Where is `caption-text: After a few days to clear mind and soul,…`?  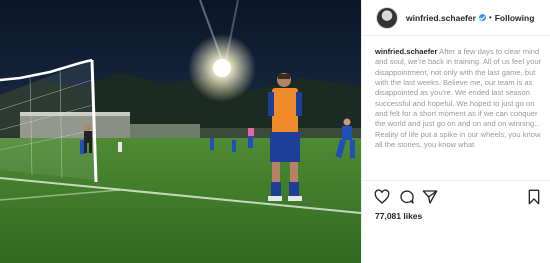 caption-text: After a few days to clear mind and soul,… is located at coordinates (458, 98).